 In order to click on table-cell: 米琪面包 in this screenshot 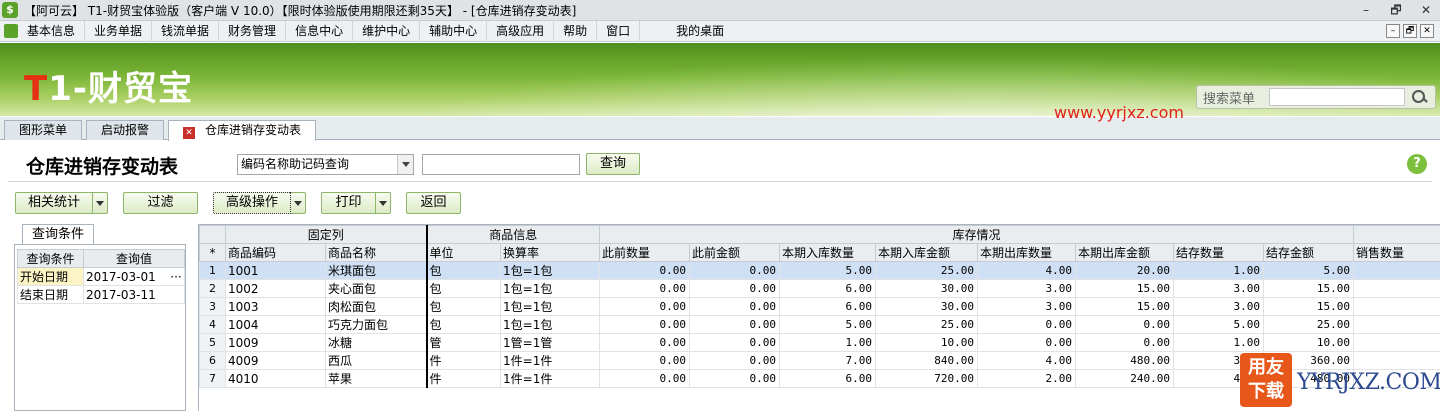, I will do `click(376, 270)`.